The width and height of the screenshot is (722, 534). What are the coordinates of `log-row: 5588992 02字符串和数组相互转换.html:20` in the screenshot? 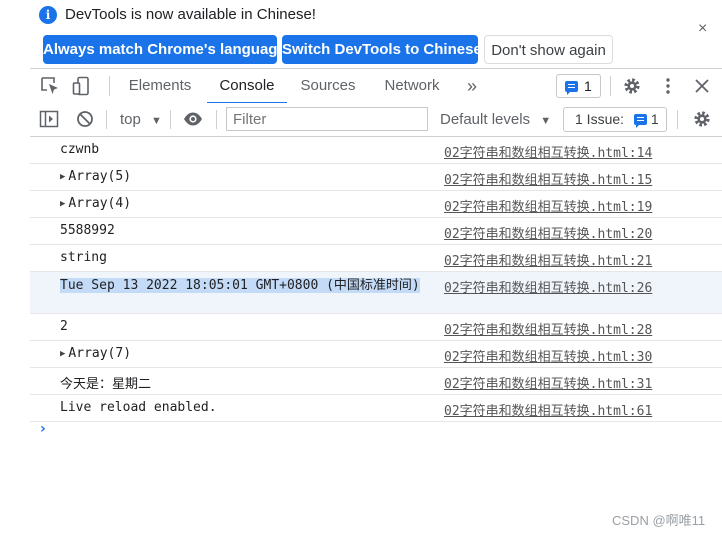 It's located at (376, 231).